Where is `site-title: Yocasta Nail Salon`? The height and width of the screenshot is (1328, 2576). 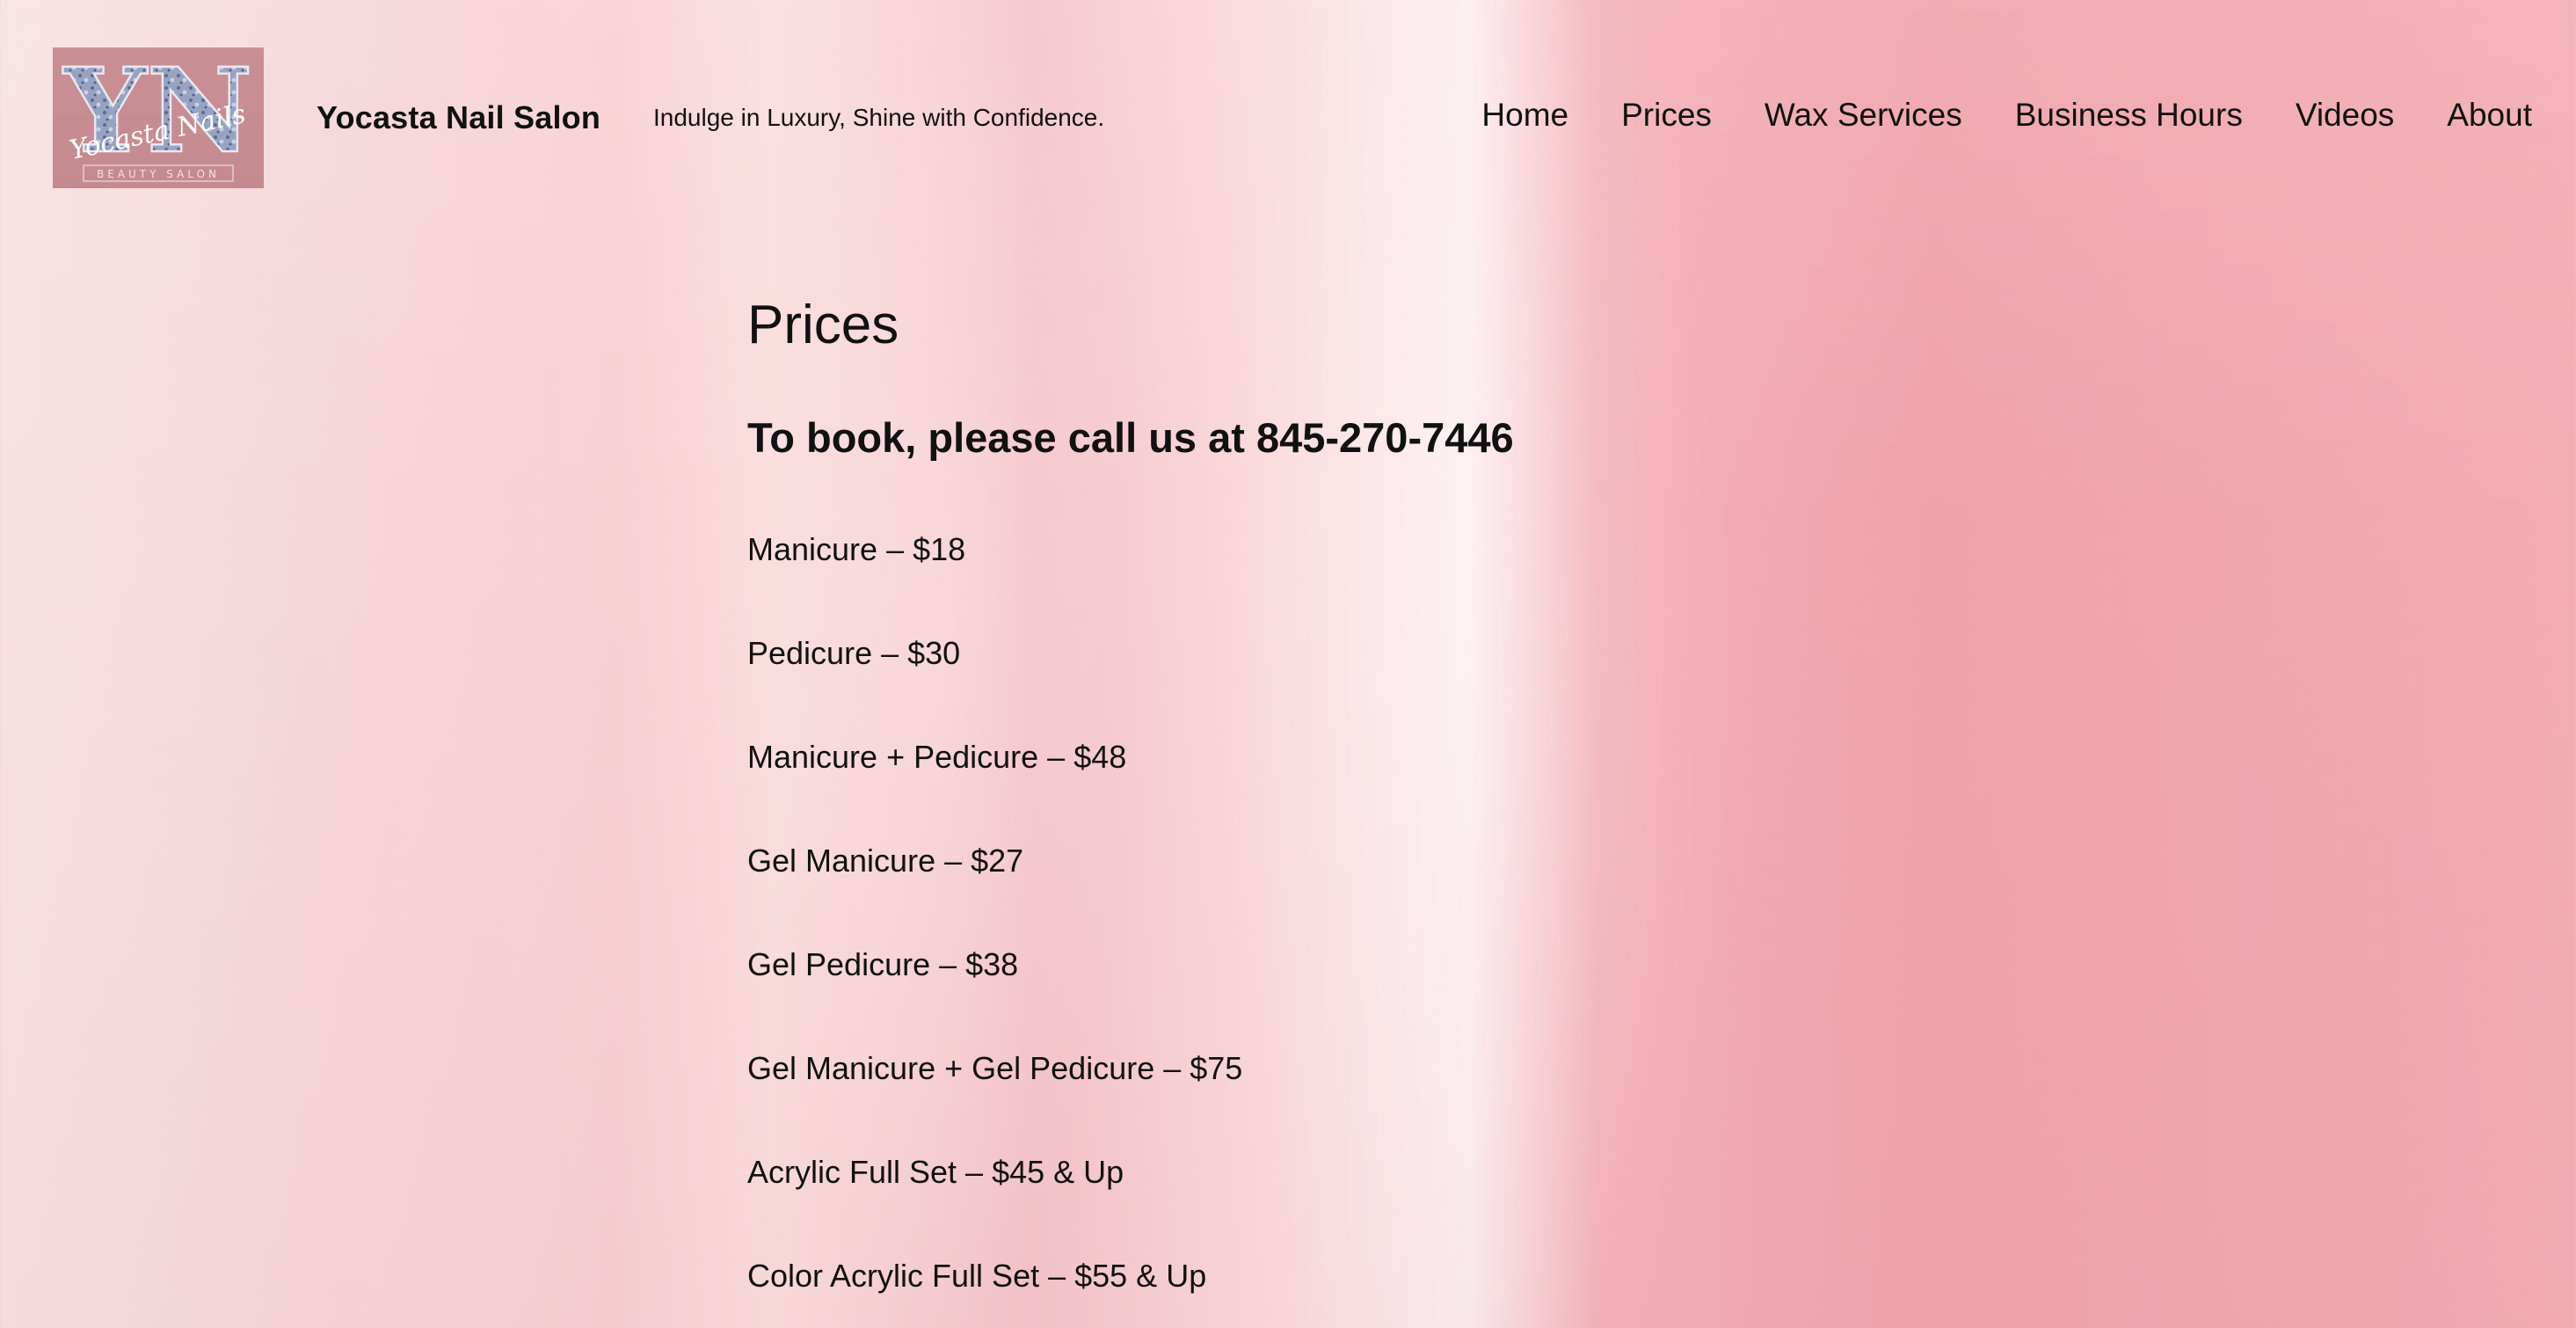 site-title: Yocasta Nail Salon is located at coordinates (458, 117).